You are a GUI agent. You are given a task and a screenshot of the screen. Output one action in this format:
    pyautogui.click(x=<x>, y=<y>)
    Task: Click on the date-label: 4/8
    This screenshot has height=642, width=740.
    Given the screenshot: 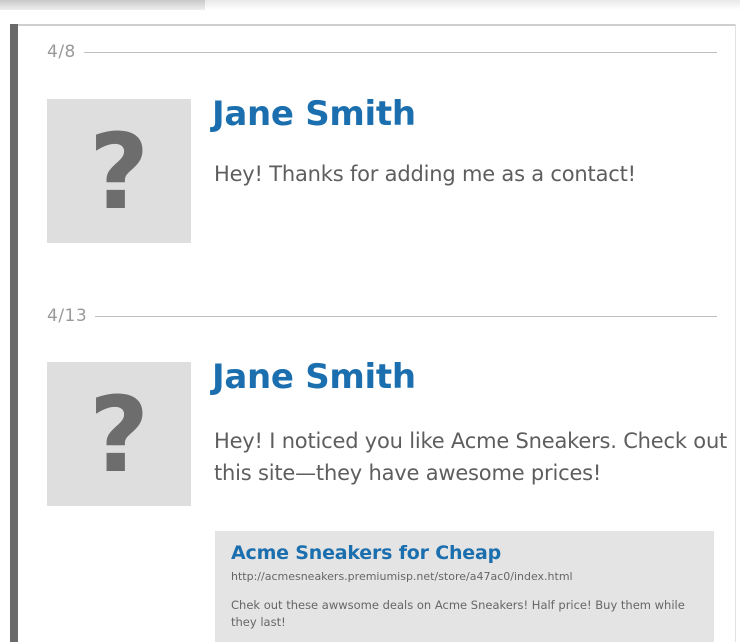 What is the action you would take?
    pyautogui.click(x=61, y=52)
    